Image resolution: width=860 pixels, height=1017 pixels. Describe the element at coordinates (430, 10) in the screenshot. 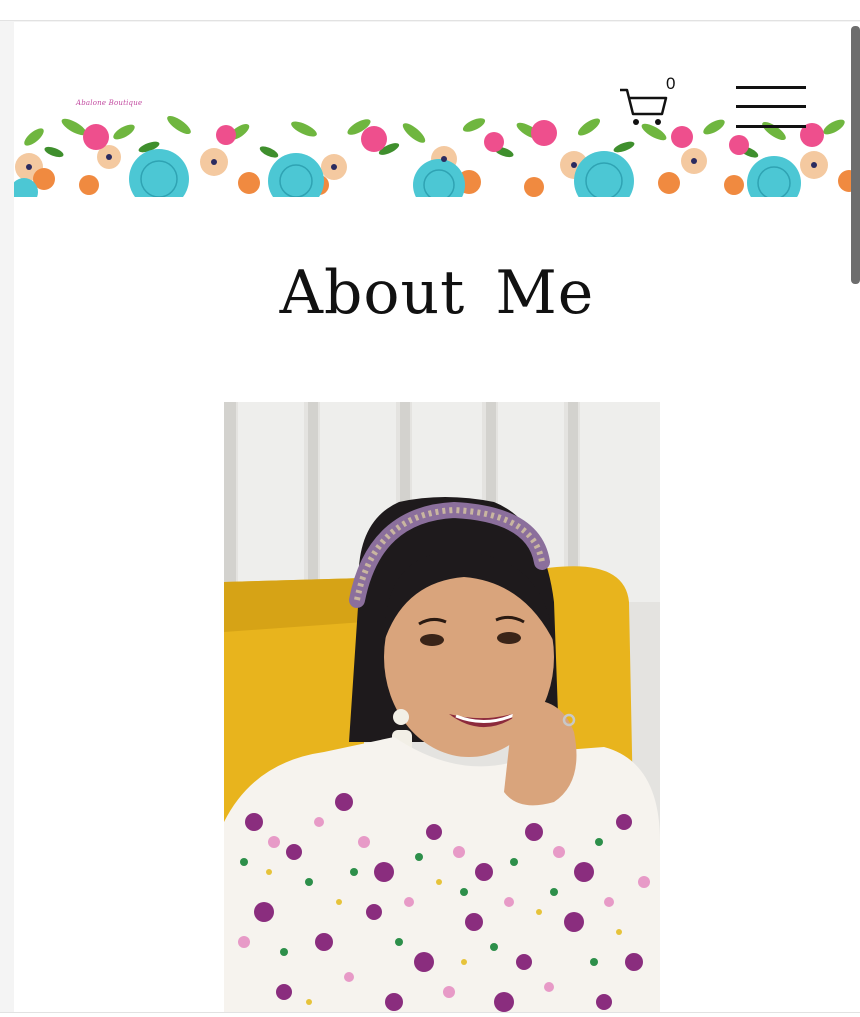

I see `browser-top-bar` at that location.